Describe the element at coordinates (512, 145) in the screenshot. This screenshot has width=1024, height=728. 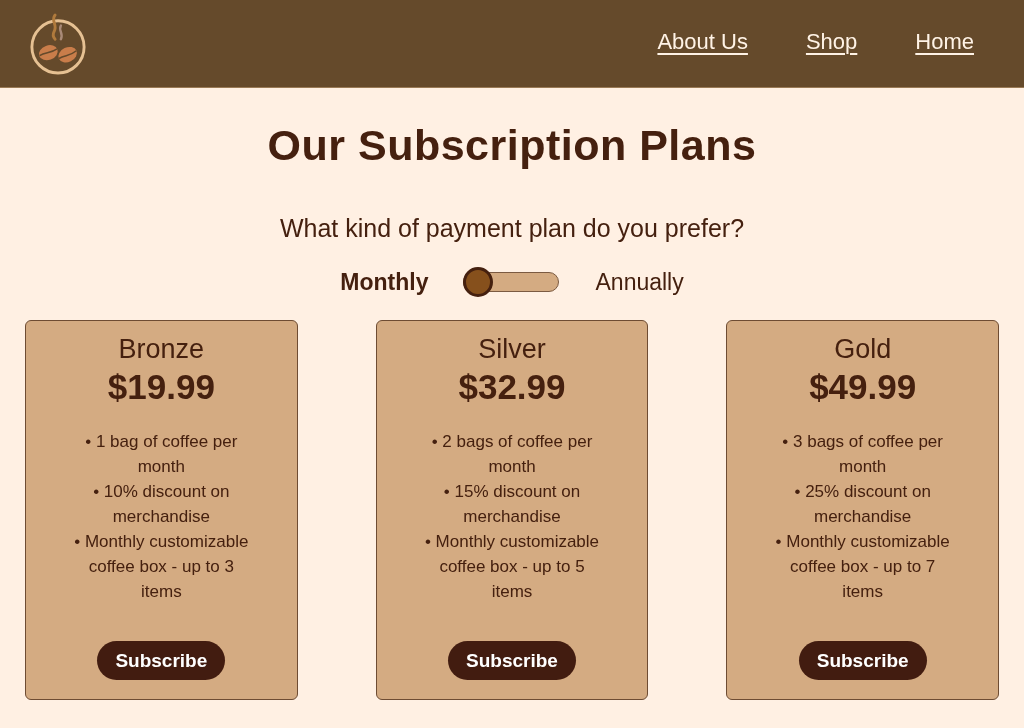
I see `page-title: Our Subscription Plans` at that location.